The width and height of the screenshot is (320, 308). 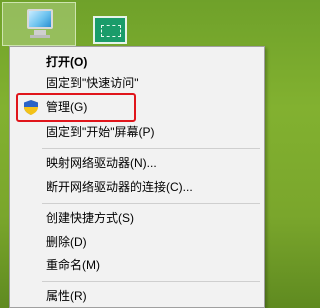 What do you see at coordinates (137, 132) in the screenshot?
I see `menu-item-pin-start: 固定到"开始"屏幕(P)` at bounding box center [137, 132].